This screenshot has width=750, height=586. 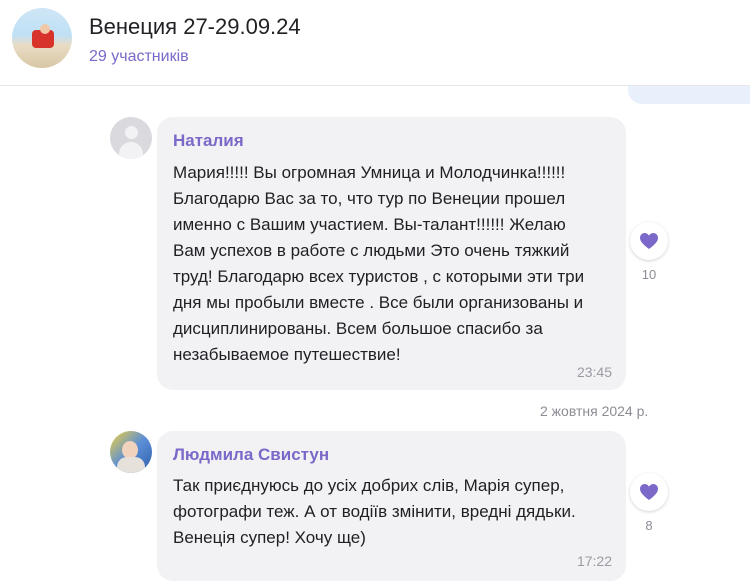 I want to click on user-placeholder-icon, so click(x=131, y=132).